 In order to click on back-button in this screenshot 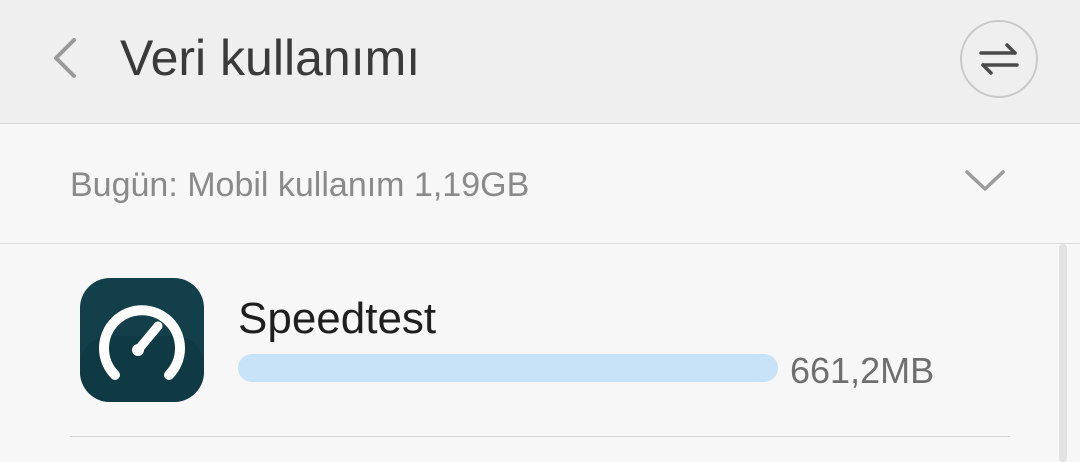, I will do `click(66, 58)`.